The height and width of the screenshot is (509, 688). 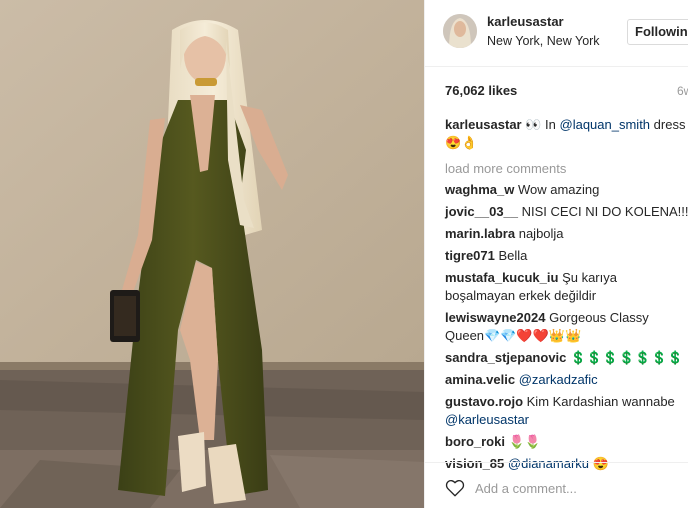 I want to click on following-button: Following, so click(x=657, y=32).